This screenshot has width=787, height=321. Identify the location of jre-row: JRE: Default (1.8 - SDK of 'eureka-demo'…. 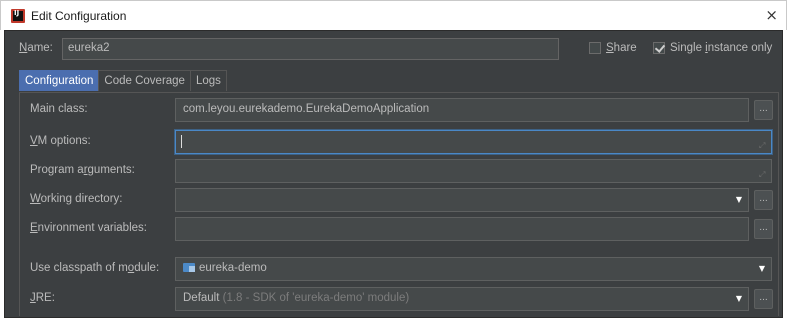
(400, 299).